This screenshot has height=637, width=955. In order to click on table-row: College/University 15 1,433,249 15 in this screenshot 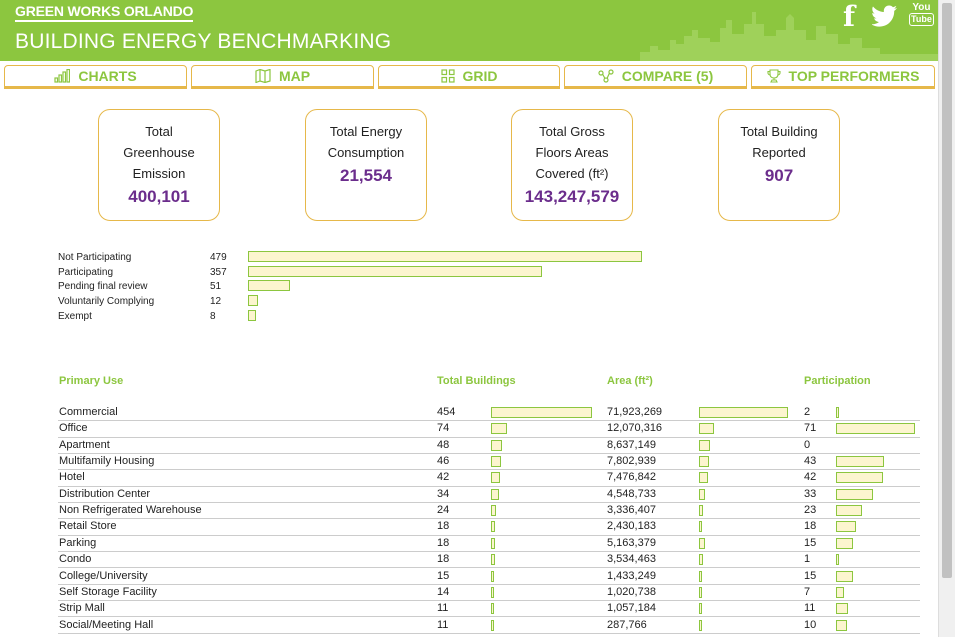, I will do `click(489, 576)`.